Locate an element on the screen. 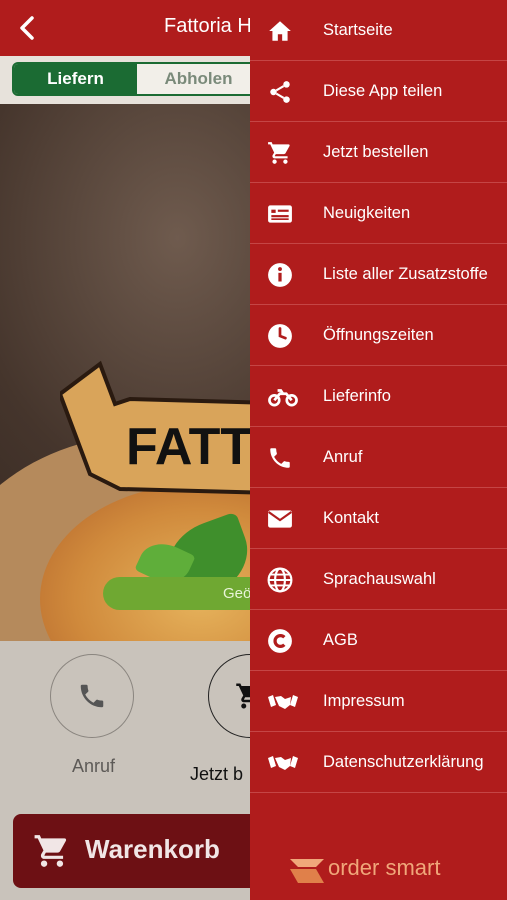 Image resolution: width=507 pixels, height=900 pixels. menu-item-privacy: Datenschutzerklärung is located at coordinates (378, 762).